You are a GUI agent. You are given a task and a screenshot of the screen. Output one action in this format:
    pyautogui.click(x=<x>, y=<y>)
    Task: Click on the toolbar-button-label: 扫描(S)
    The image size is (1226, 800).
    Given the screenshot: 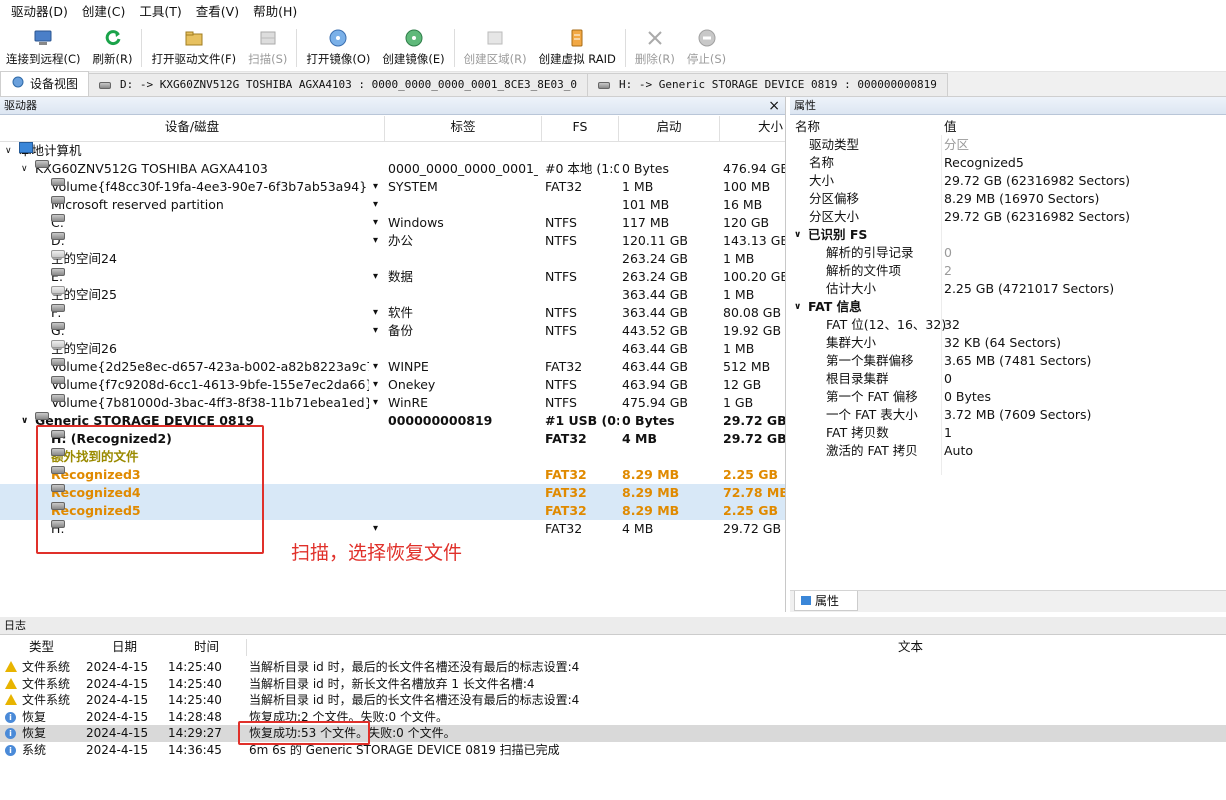 What is the action you would take?
    pyautogui.click(x=268, y=59)
    